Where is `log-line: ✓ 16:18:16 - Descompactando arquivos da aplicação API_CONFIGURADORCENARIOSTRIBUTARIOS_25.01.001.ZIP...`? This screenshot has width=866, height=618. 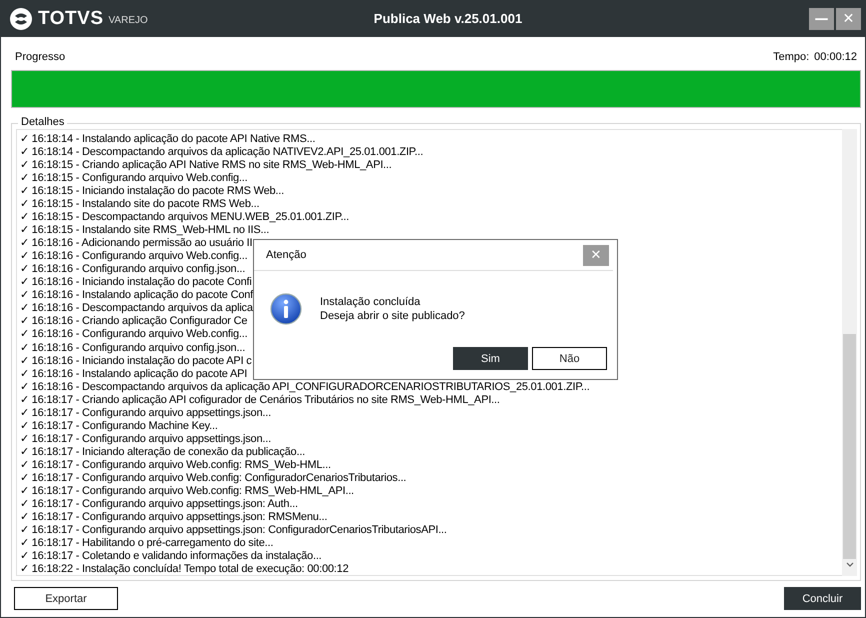
log-line: ✓ 16:18:16 - Descompactando arquivos da aplicação API_CONFIGURADORCENARIOSTRIBUTARIOS_25.01.001.ZIP... is located at coordinates (305, 387).